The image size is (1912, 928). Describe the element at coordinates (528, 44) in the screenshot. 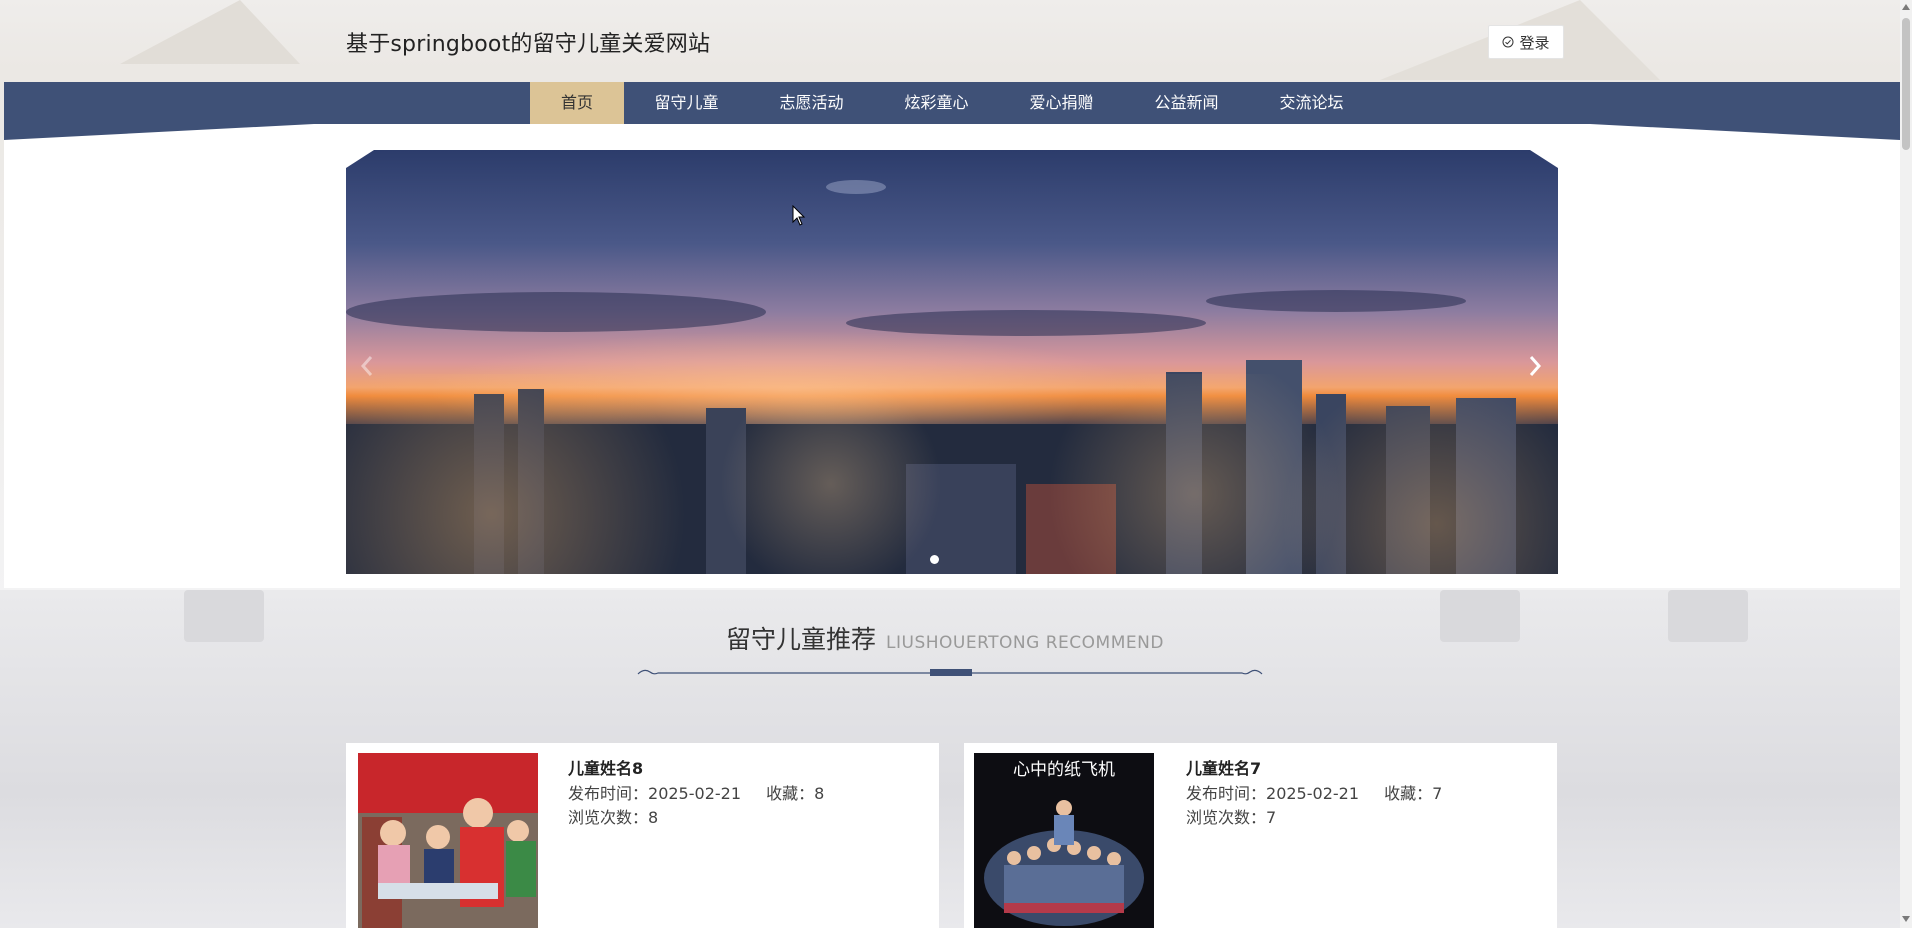

I see `site-title: 基于springboot的留守儿童关爱网站` at that location.